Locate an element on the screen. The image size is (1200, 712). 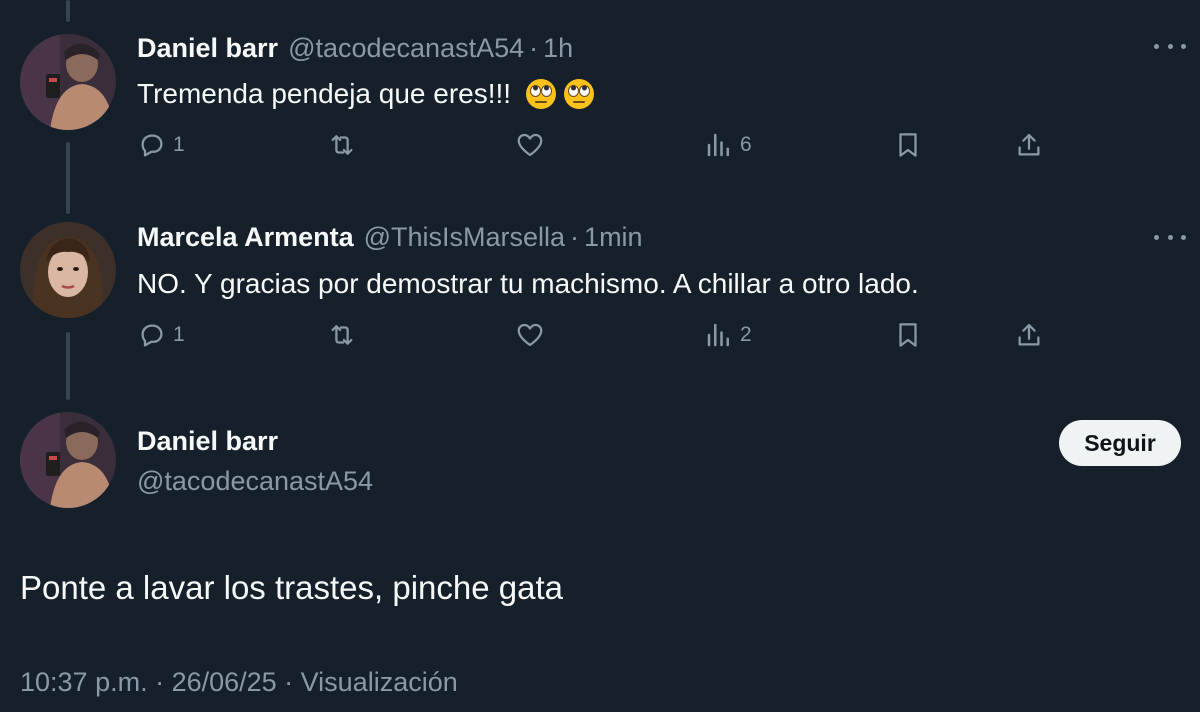
tweet-text: Tremenda pendeja que eres!!! is located at coordinates (366, 94).